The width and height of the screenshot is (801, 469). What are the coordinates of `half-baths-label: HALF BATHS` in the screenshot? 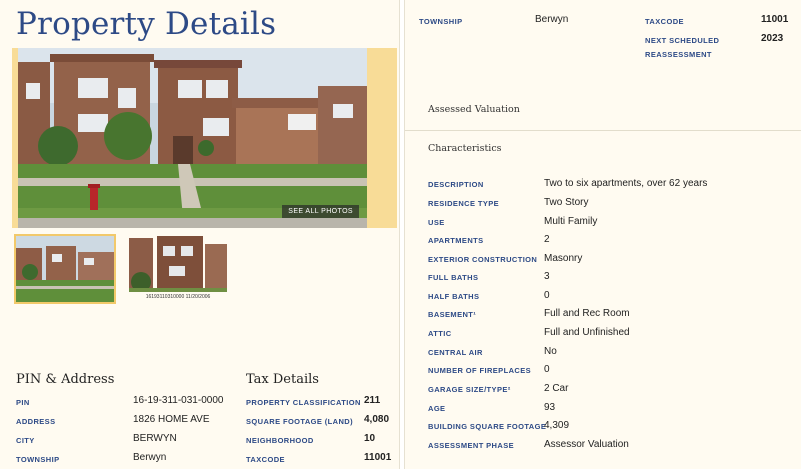 It's located at (454, 296).